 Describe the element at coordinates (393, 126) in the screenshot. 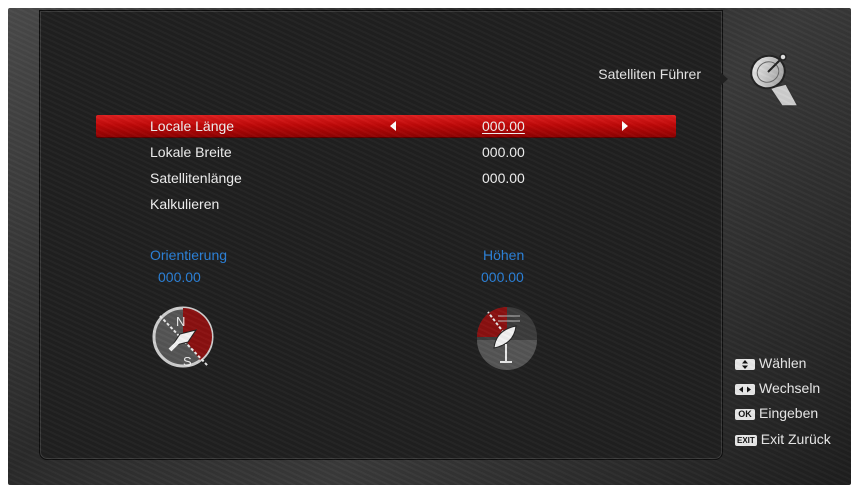

I see `decrease-arrow-icon` at that location.